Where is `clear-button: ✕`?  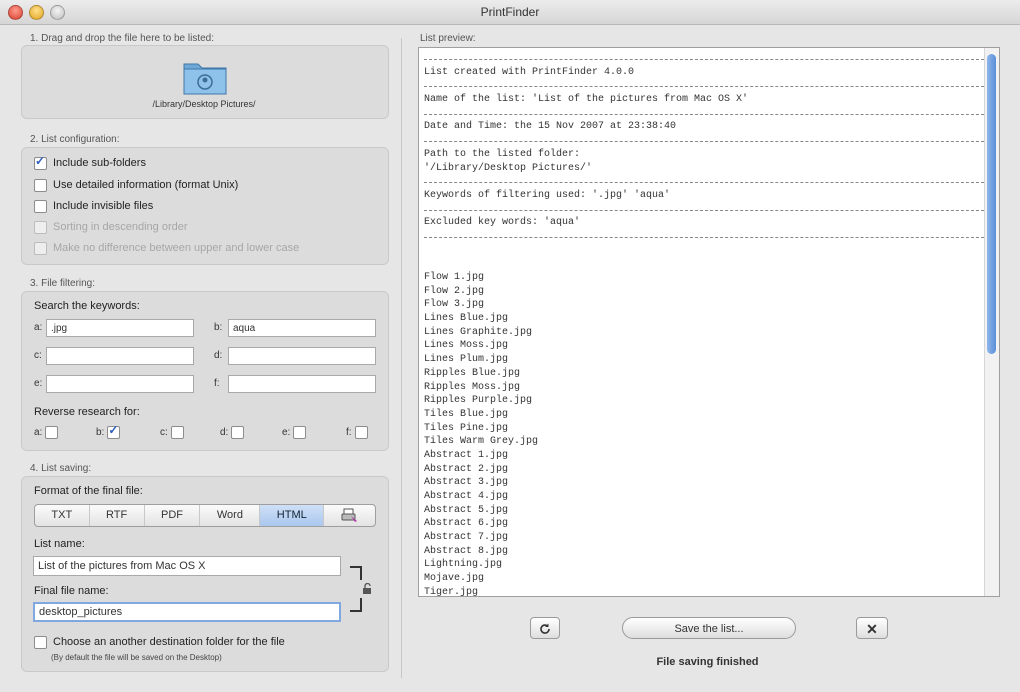 clear-button: ✕ is located at coordinates (872, 628).